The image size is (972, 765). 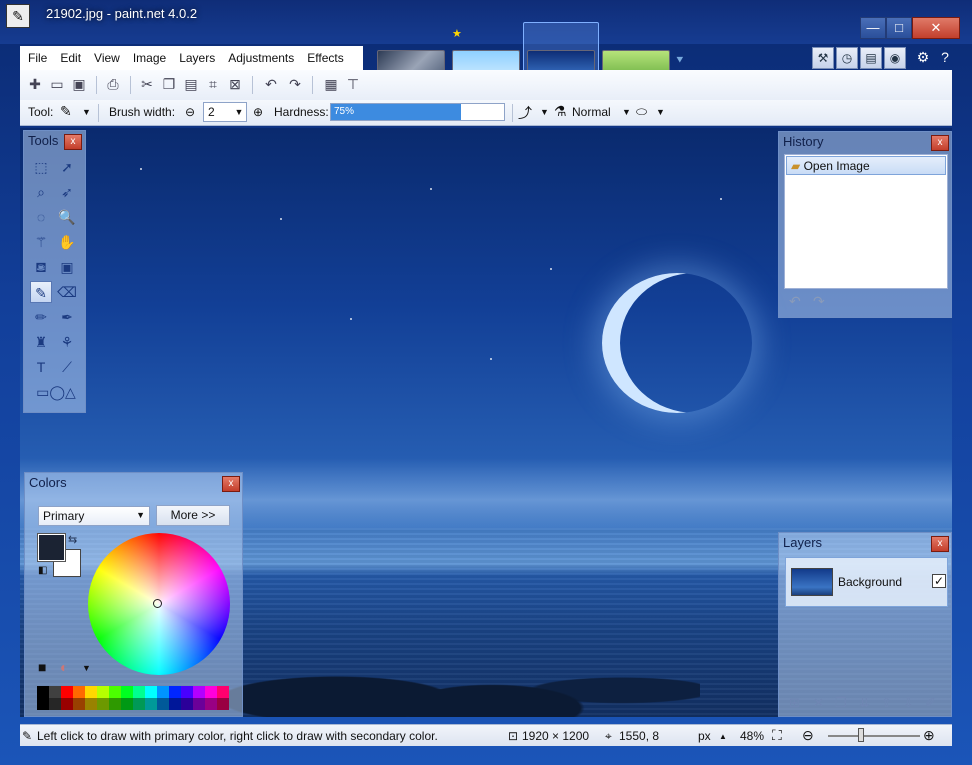 I want to click on selection-mode-icon: ⬭, so click(x=641, y=112).